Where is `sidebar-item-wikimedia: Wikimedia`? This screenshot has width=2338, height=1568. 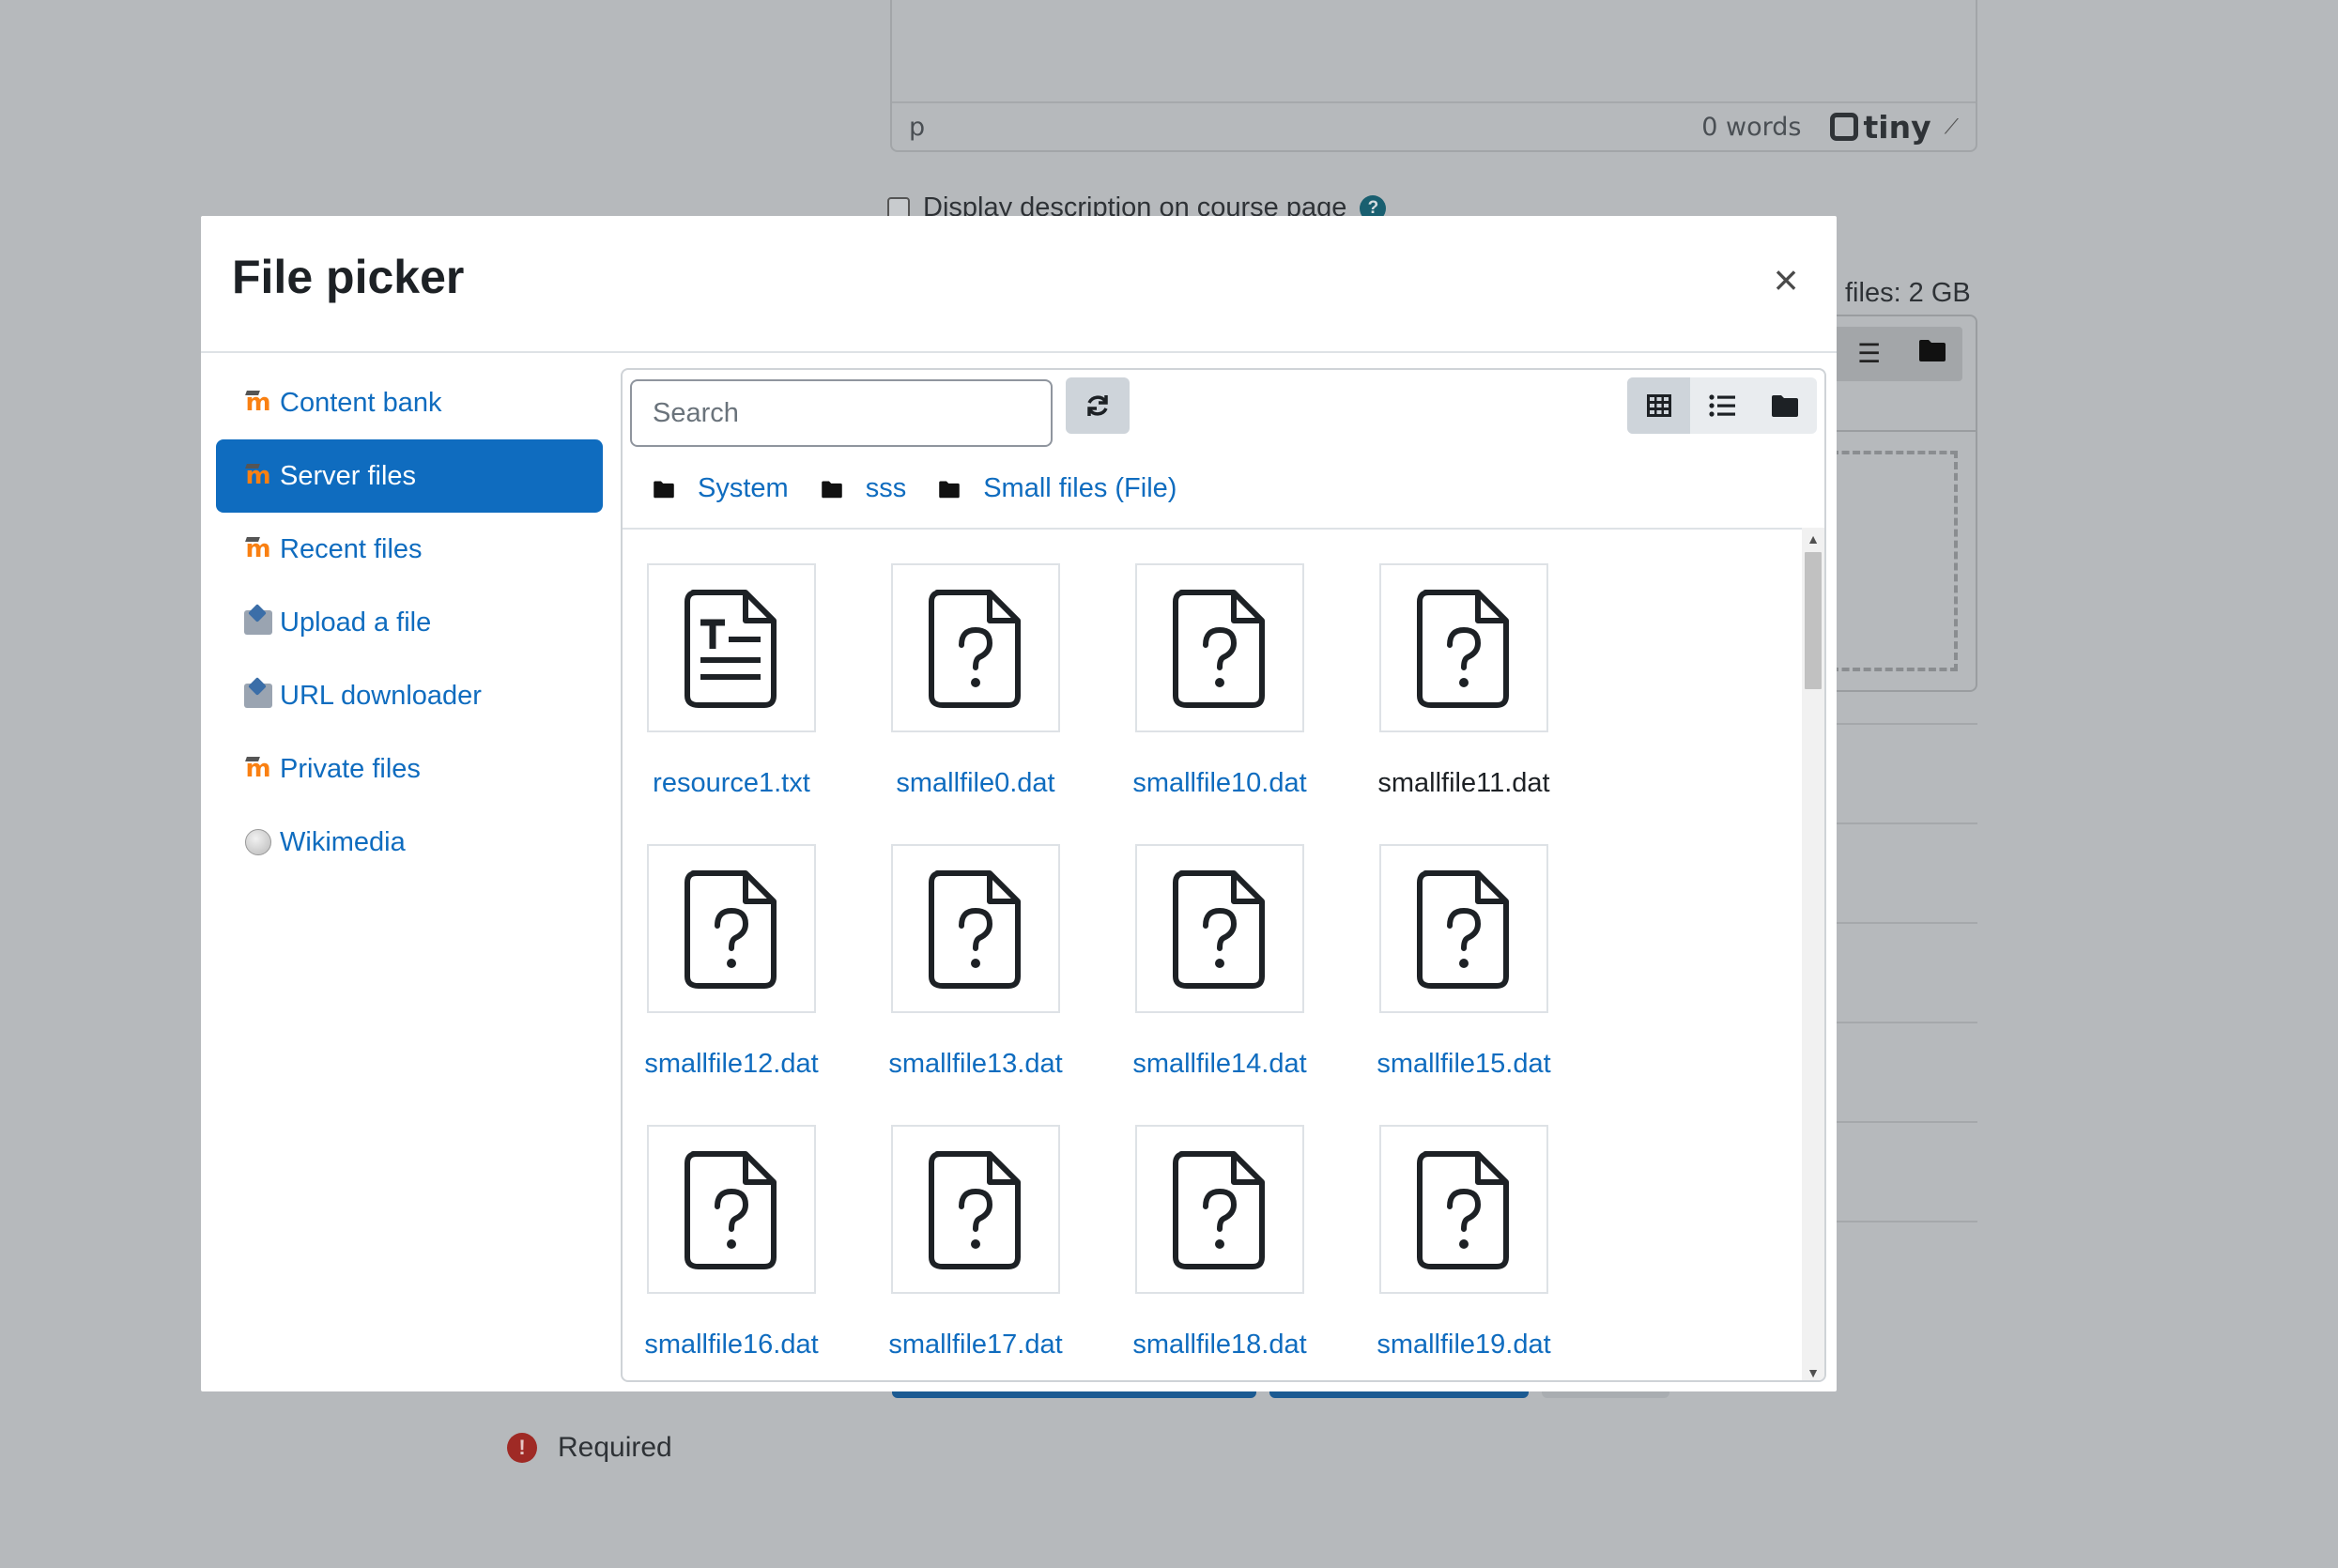
sidebar-item-wikimedia: Wikimedia is located at coordinates (410, 843).